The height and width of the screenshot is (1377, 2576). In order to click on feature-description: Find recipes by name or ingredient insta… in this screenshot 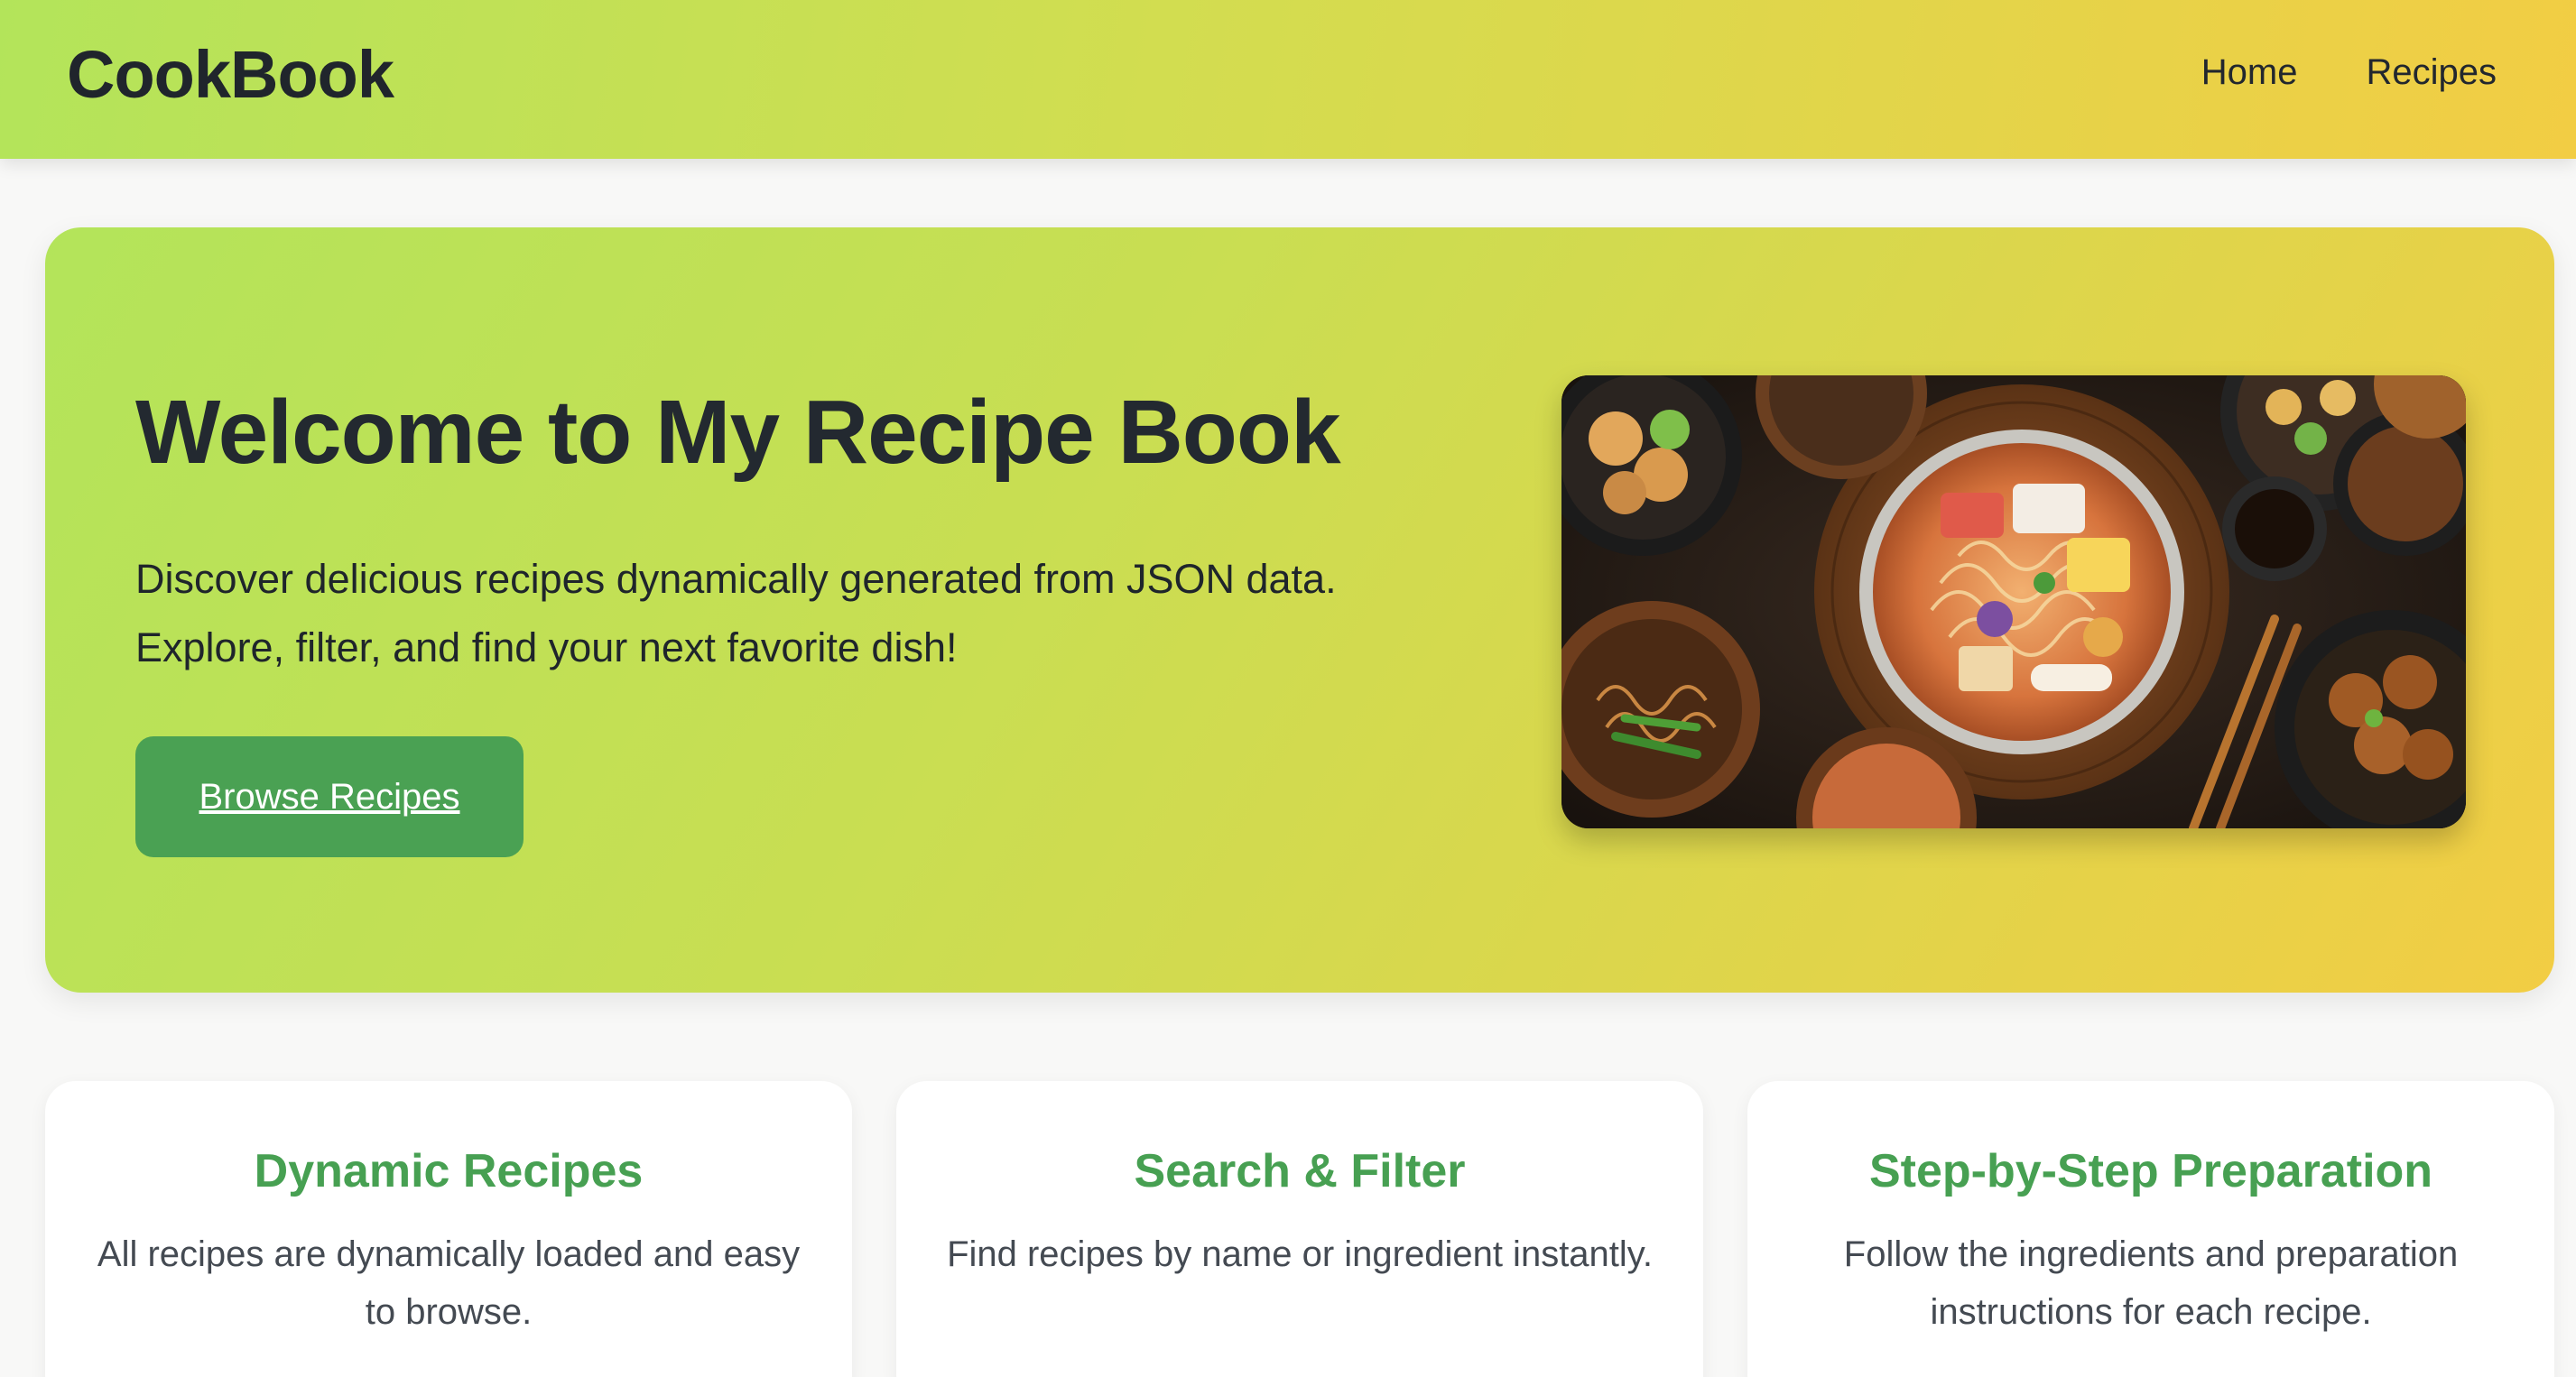, I will do `click(1300, 1254)`.